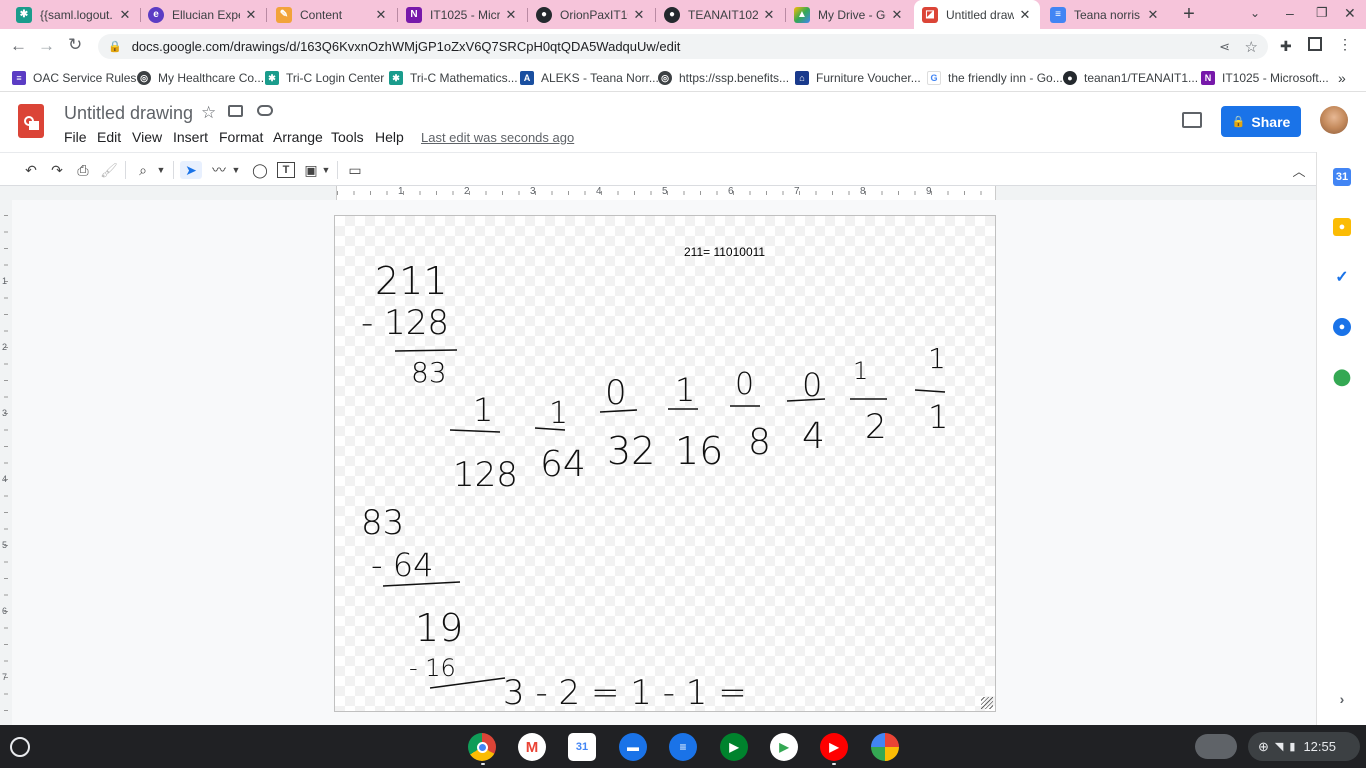  What do you see at coordinates (332, 14) in the screenshot?
I see `tab-content: ✎ Content ✕` at bounding box center [332, 14].